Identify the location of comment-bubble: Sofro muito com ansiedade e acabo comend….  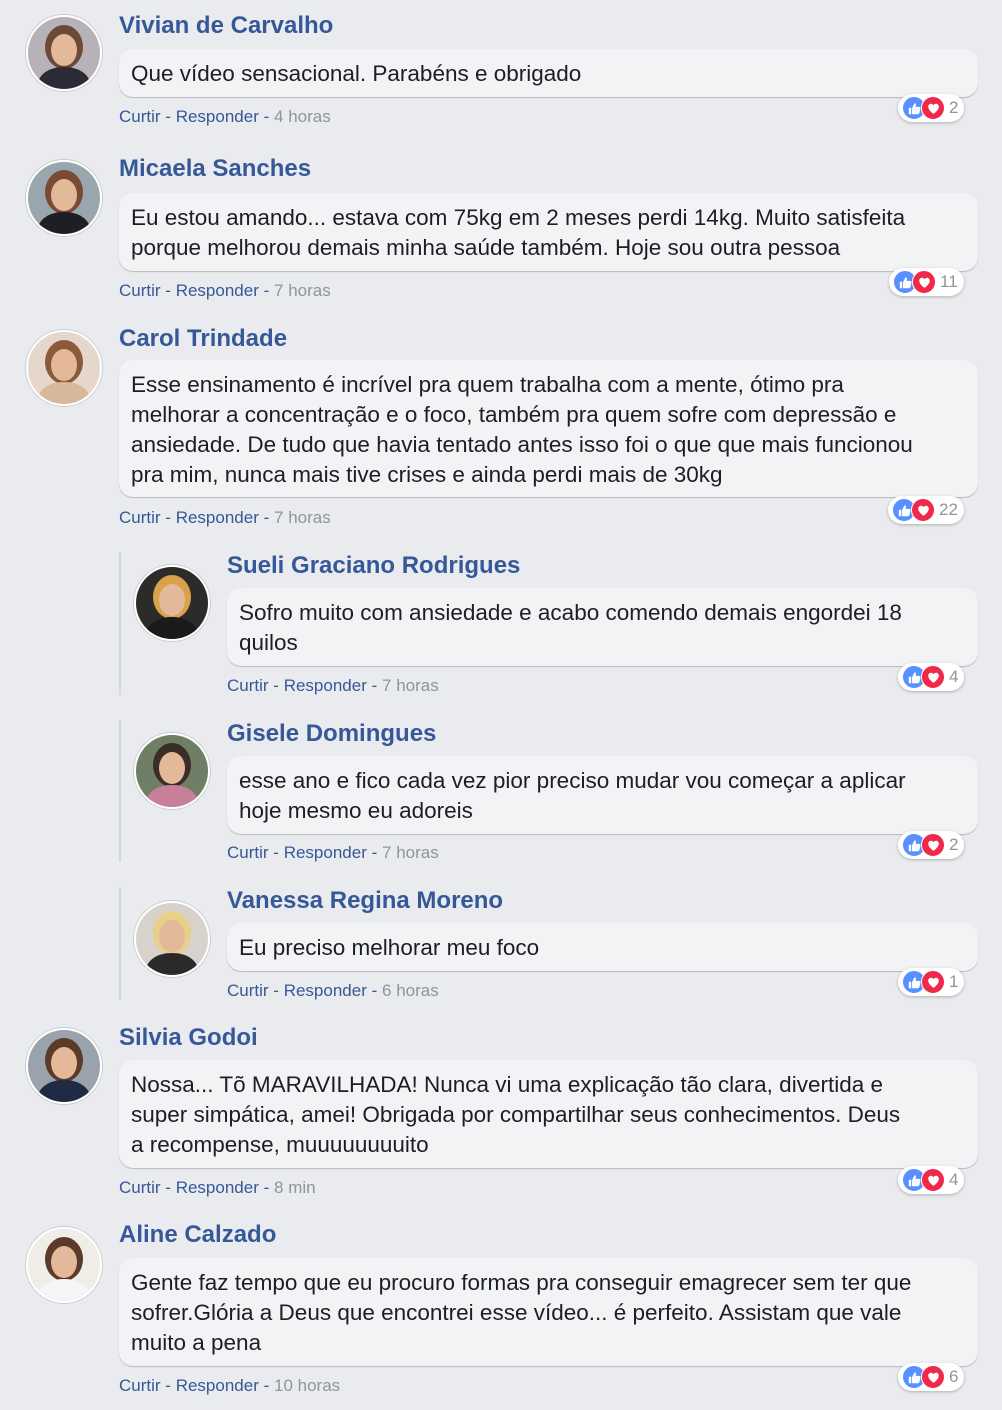
(602, 627).